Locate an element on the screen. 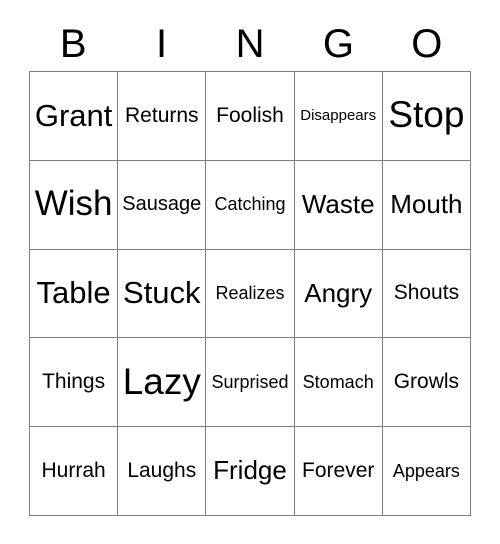 This screenshot has width=500, height=544. bingo-cell: Appears is located at coordinates (426, 471).